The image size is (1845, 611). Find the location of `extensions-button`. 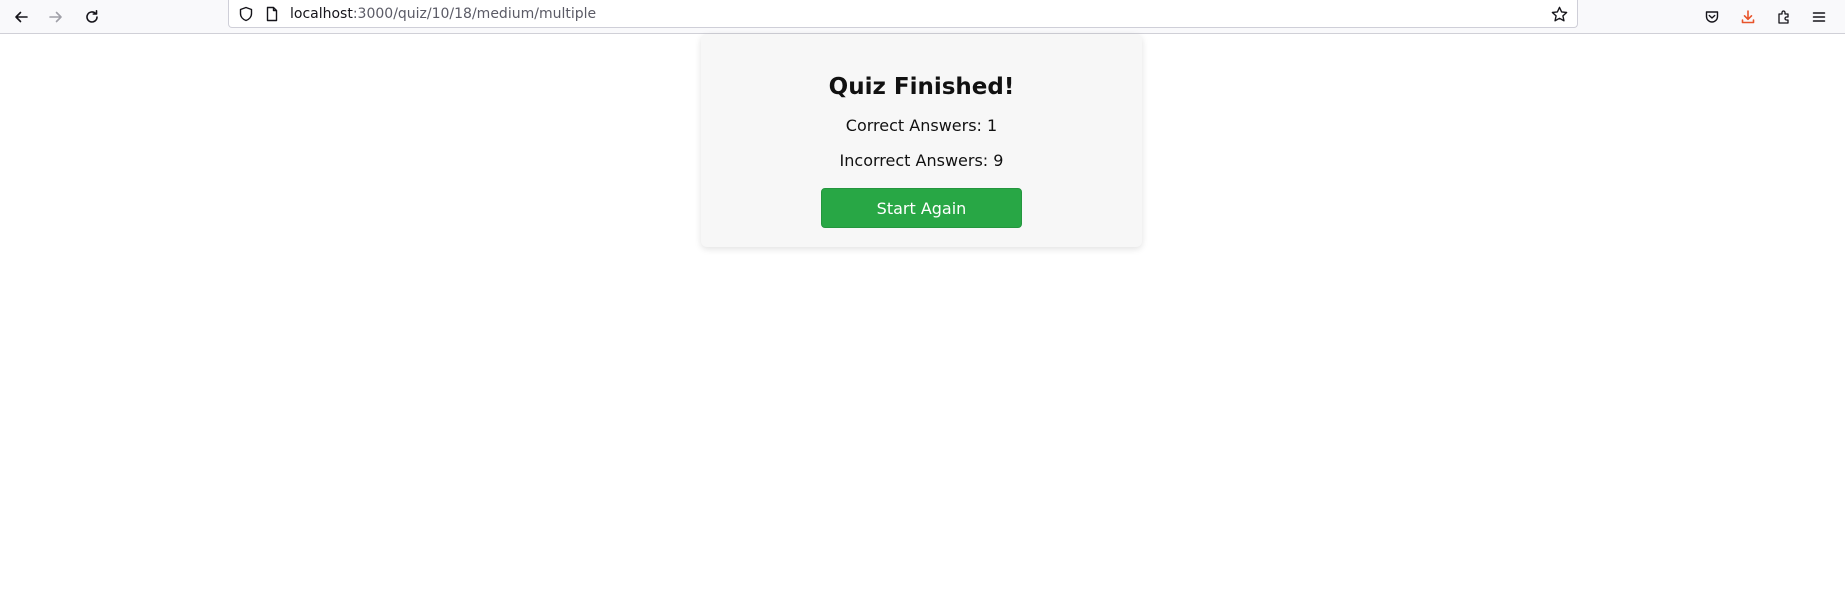

extensions-button is located at coordinates (1784, 17).